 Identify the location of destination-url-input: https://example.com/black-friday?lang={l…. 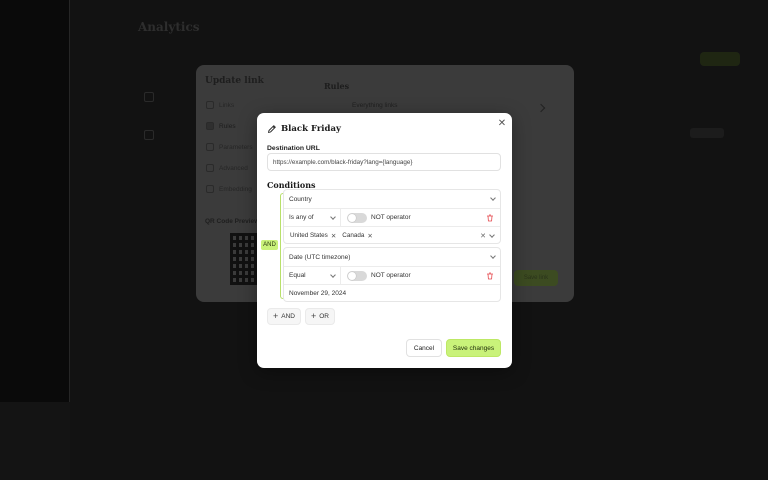
(384, 162).